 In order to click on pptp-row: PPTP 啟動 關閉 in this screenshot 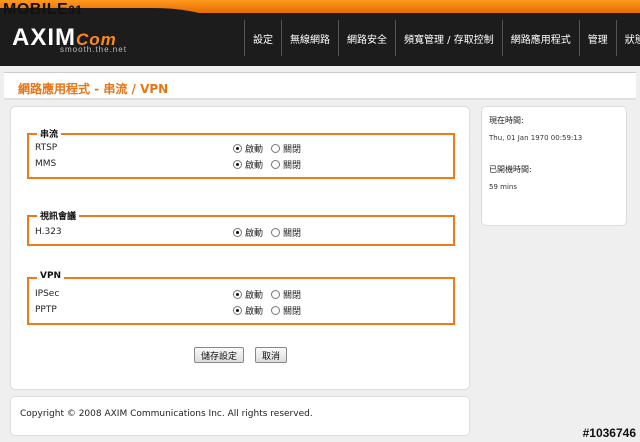, I will do `click(241, 311)`.